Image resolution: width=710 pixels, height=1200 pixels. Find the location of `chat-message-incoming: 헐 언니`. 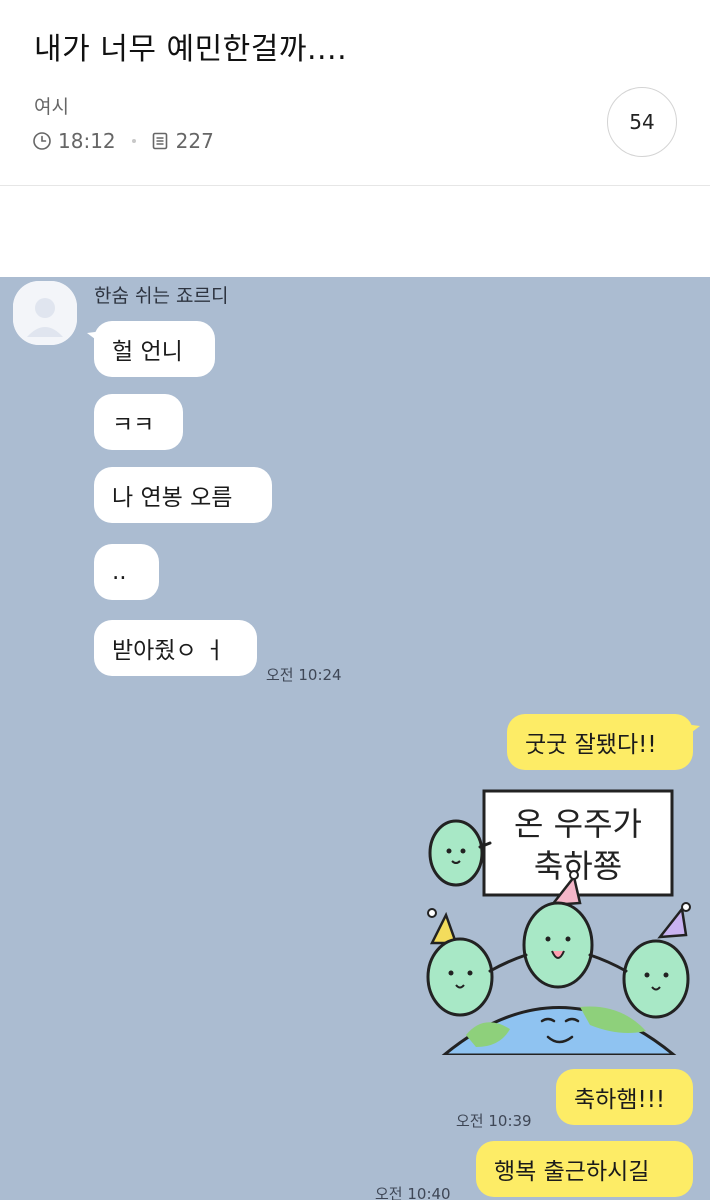

chat-message-incoming: 헐 언니 is located at coordinates (151, 349).